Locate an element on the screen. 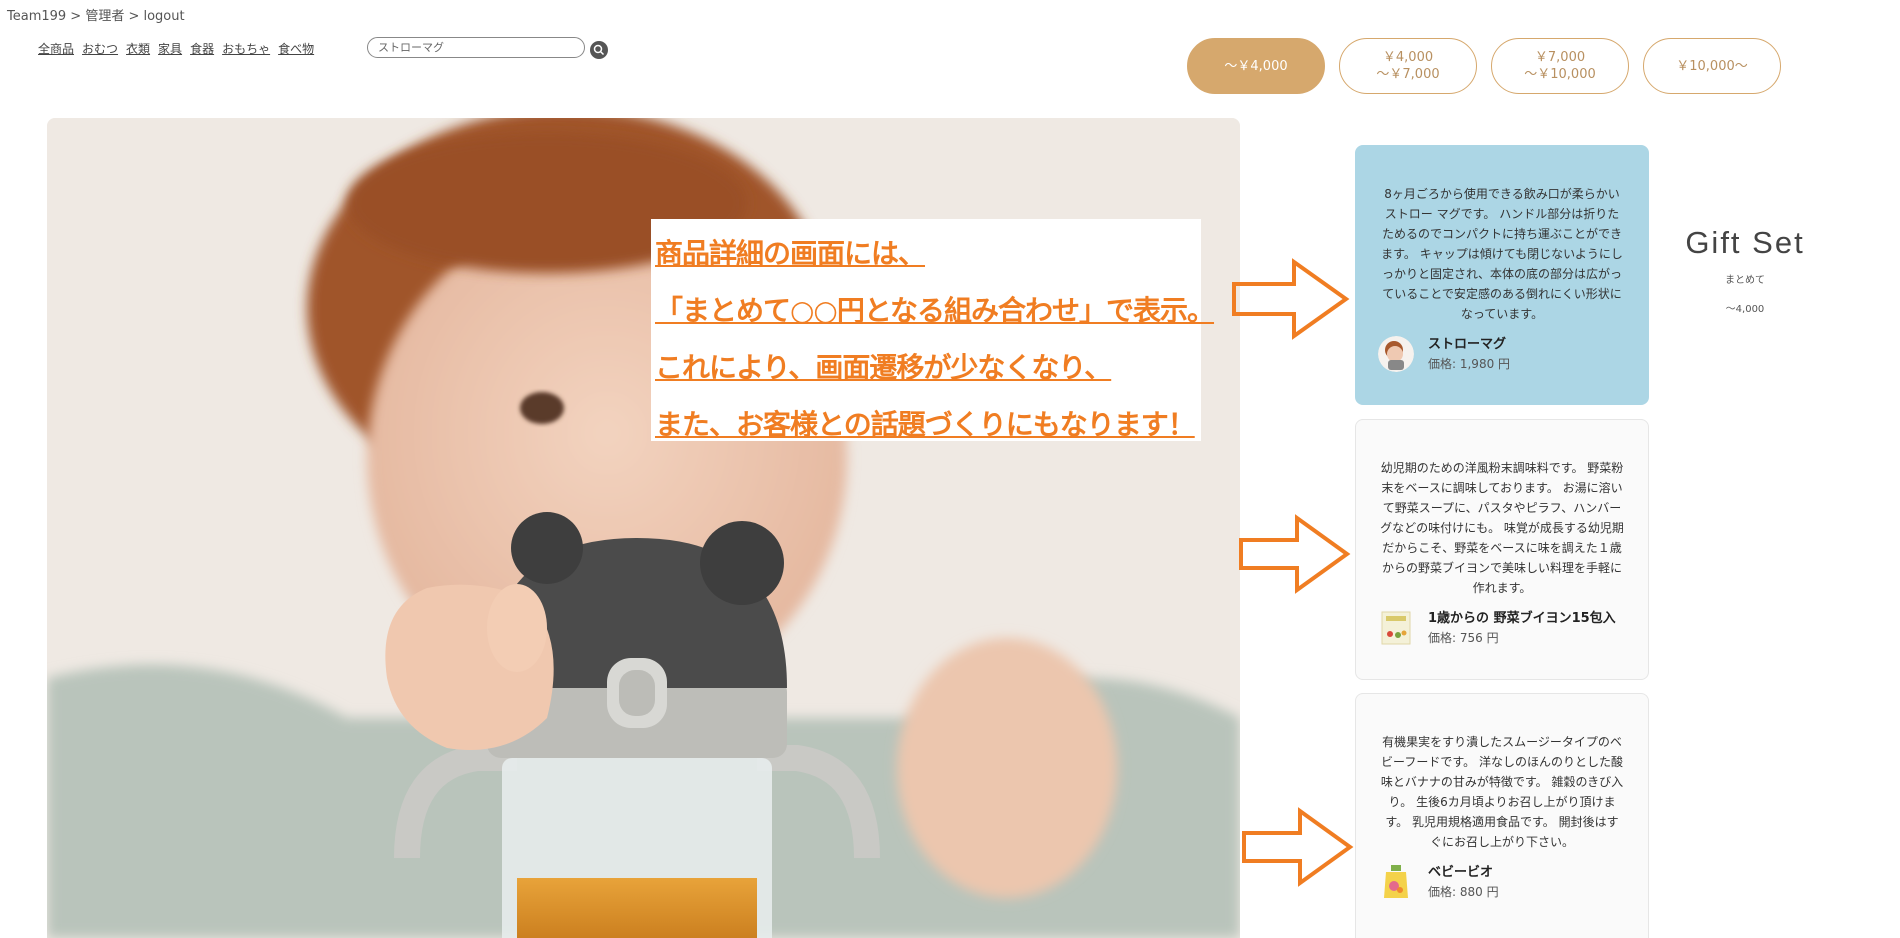  search-icon is located at coordinates (599, 50).